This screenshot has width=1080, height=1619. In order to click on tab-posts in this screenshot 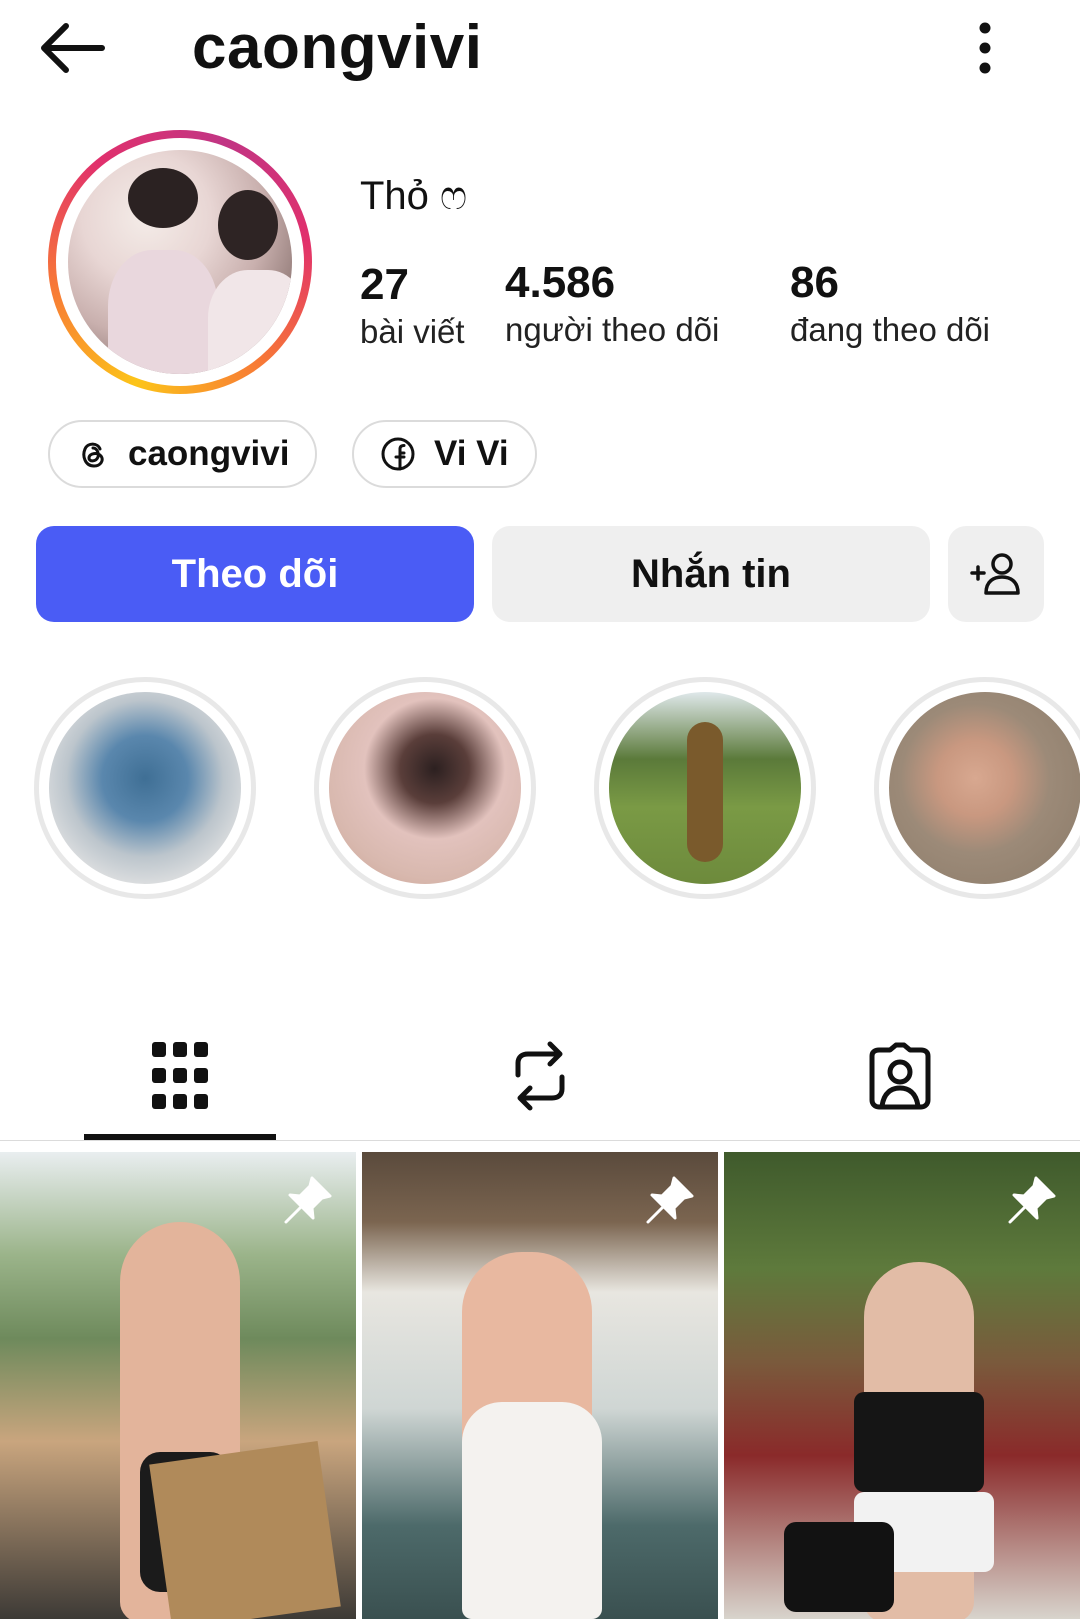, I will do `click(180, 1076)`.